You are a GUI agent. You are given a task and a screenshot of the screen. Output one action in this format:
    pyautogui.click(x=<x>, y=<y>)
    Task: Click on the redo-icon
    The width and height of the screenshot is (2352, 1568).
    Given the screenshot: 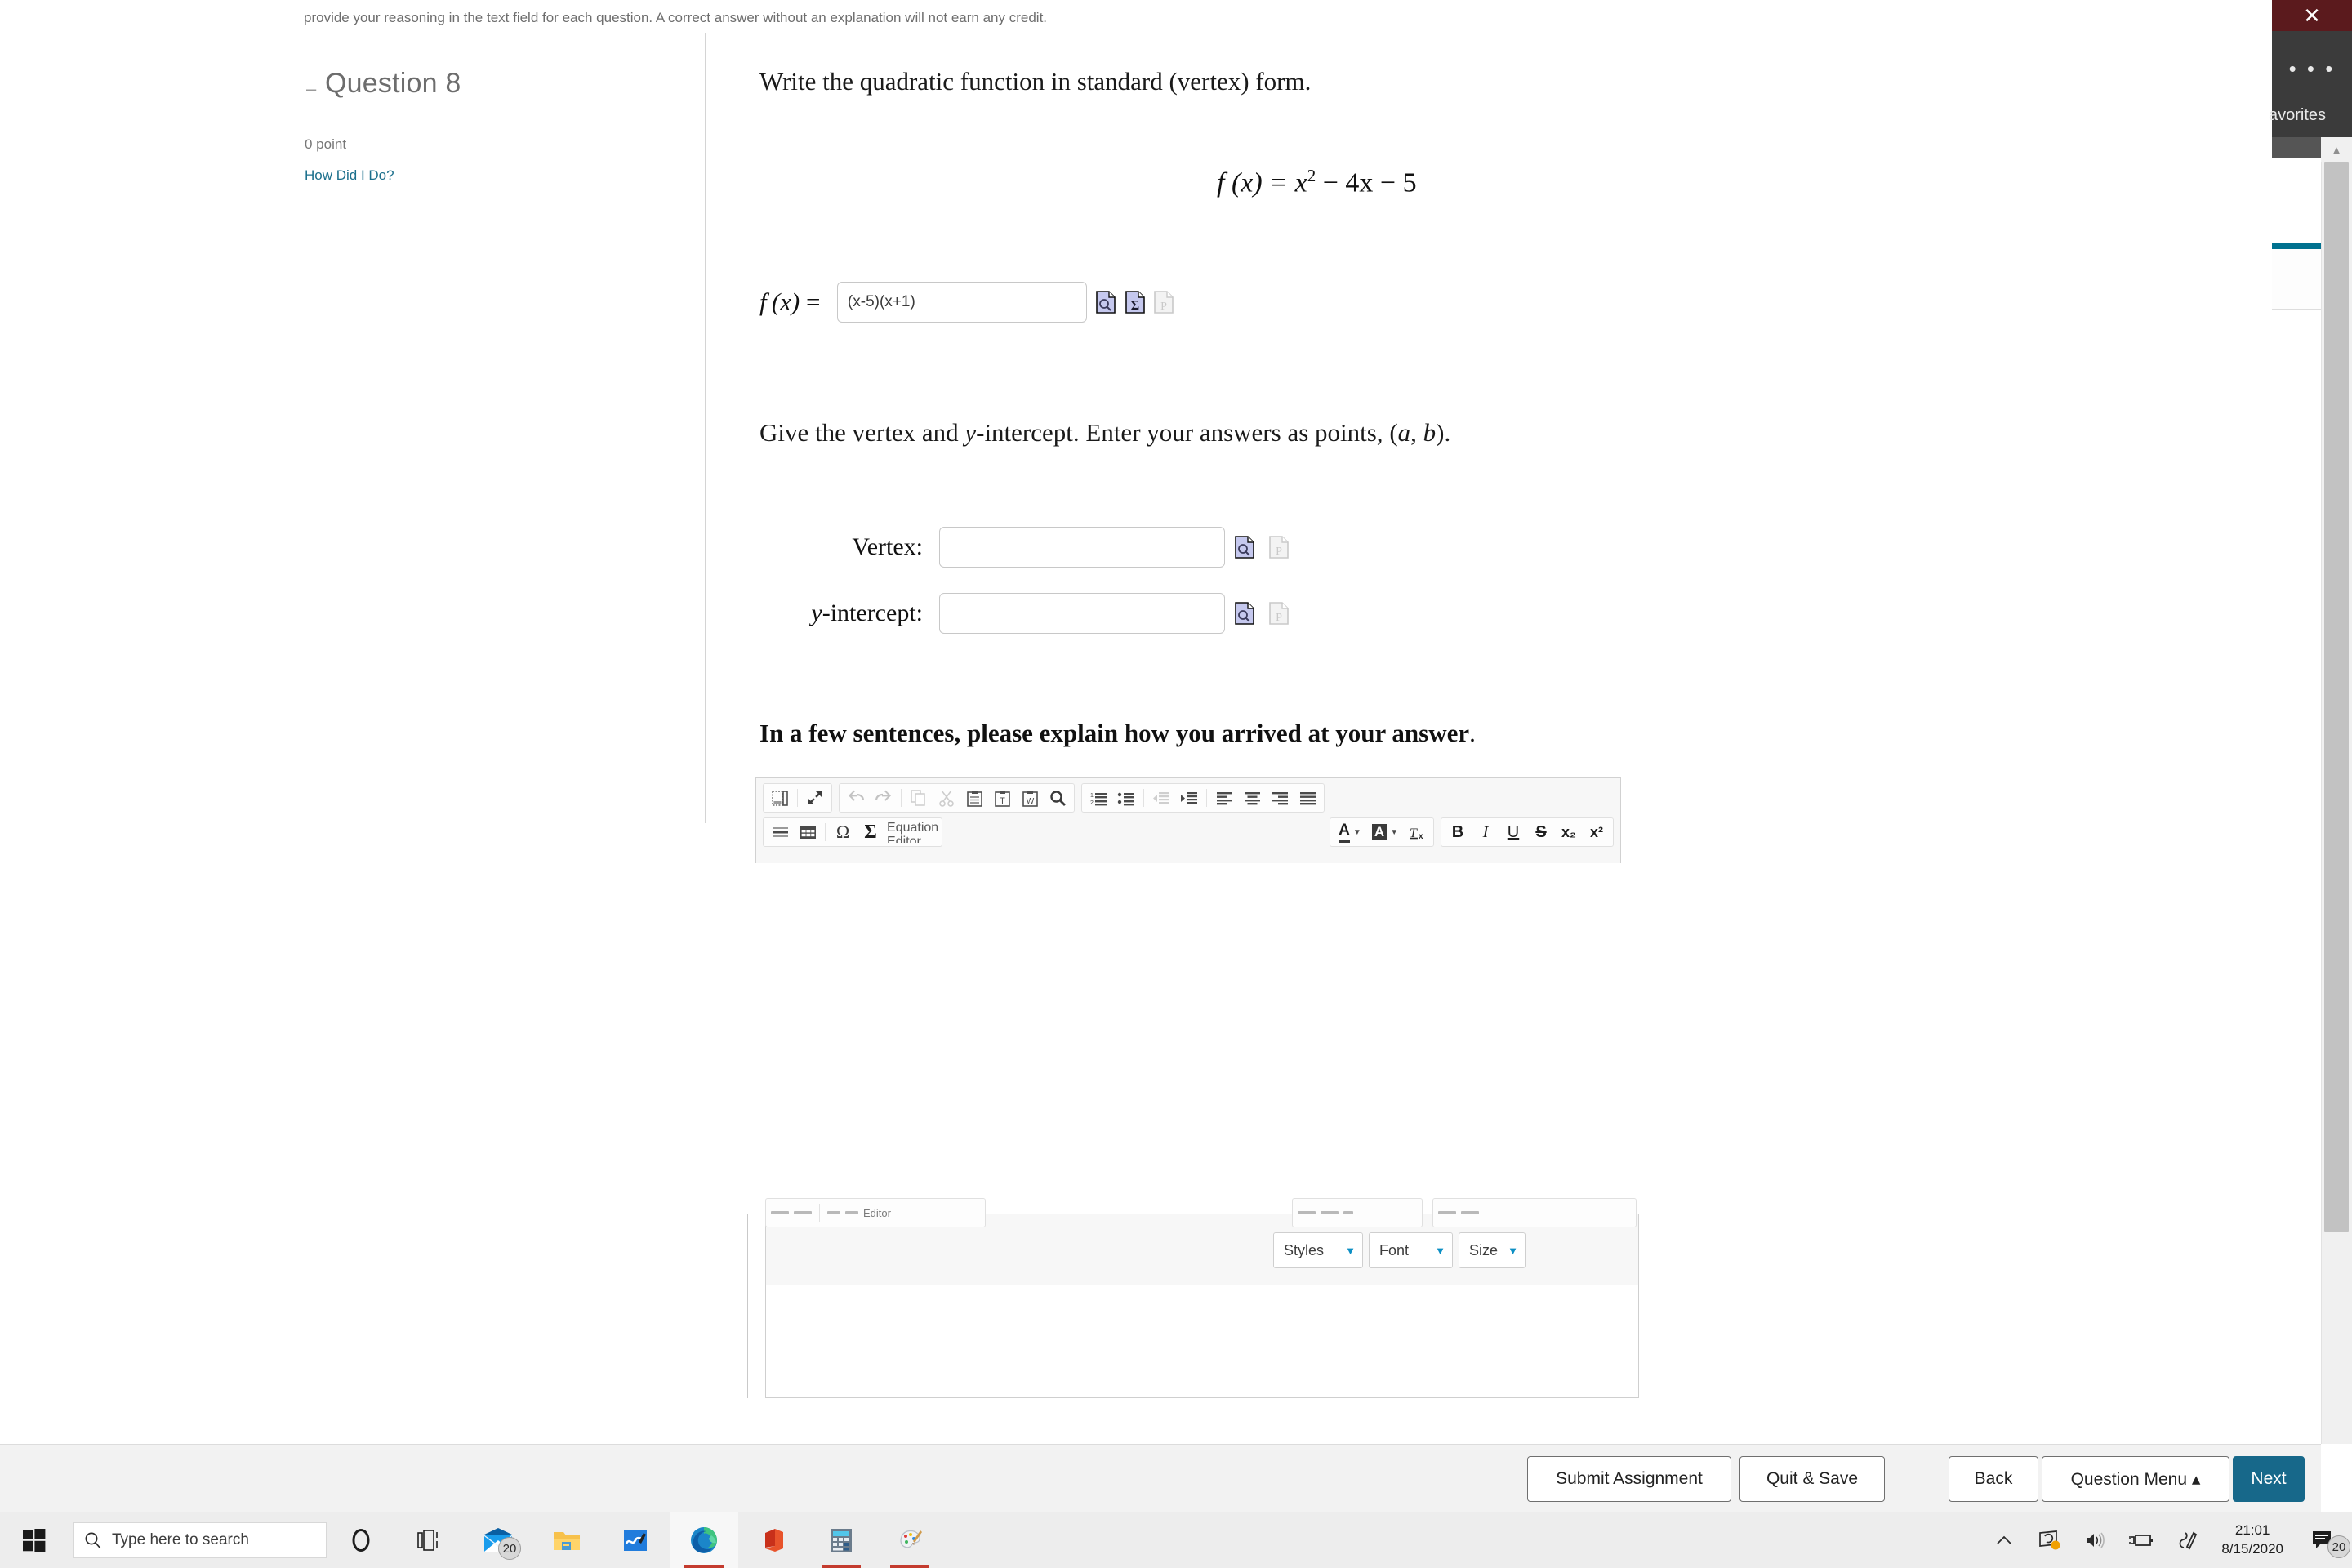 What is the action you would take?
    pyautogui.click(x=884, y=798)
    